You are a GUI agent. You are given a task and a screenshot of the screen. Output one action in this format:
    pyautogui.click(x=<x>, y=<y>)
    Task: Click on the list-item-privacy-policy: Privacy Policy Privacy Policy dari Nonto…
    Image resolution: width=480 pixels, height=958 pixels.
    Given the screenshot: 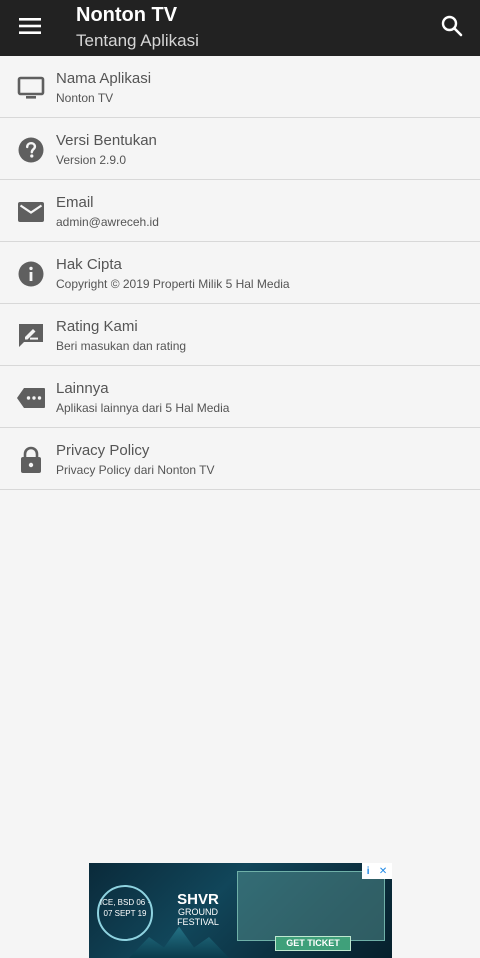 What is the action you would take?
    pyautogui.click(x=240, y=459)
    